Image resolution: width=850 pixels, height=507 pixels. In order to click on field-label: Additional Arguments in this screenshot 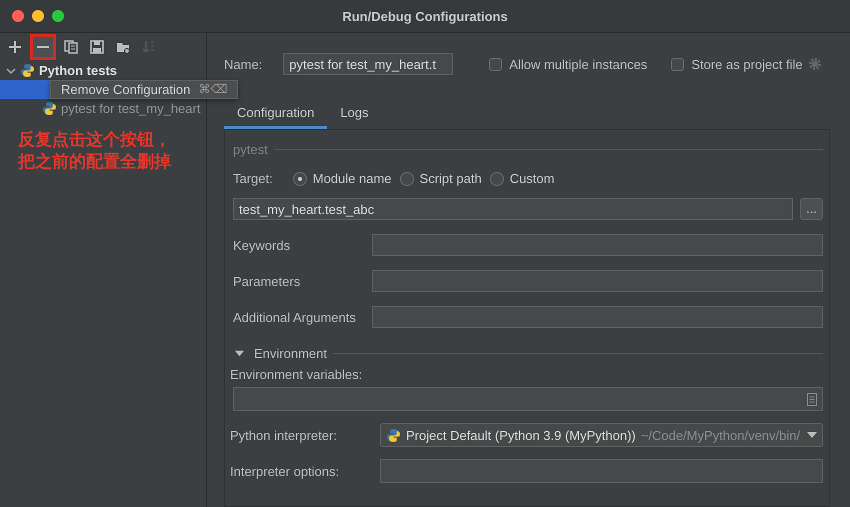, I will do `click(295, 317)`.